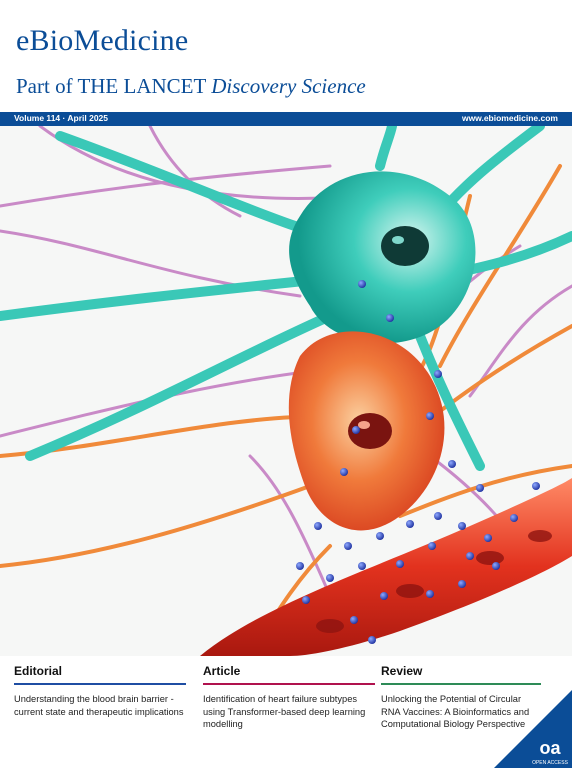 The width and height of the screenshot is (572, 768). What do you see at coordinates (38, 671) in the screenshot?
I see `editorial-heading: Editorial` at bounding box center [38, 671].